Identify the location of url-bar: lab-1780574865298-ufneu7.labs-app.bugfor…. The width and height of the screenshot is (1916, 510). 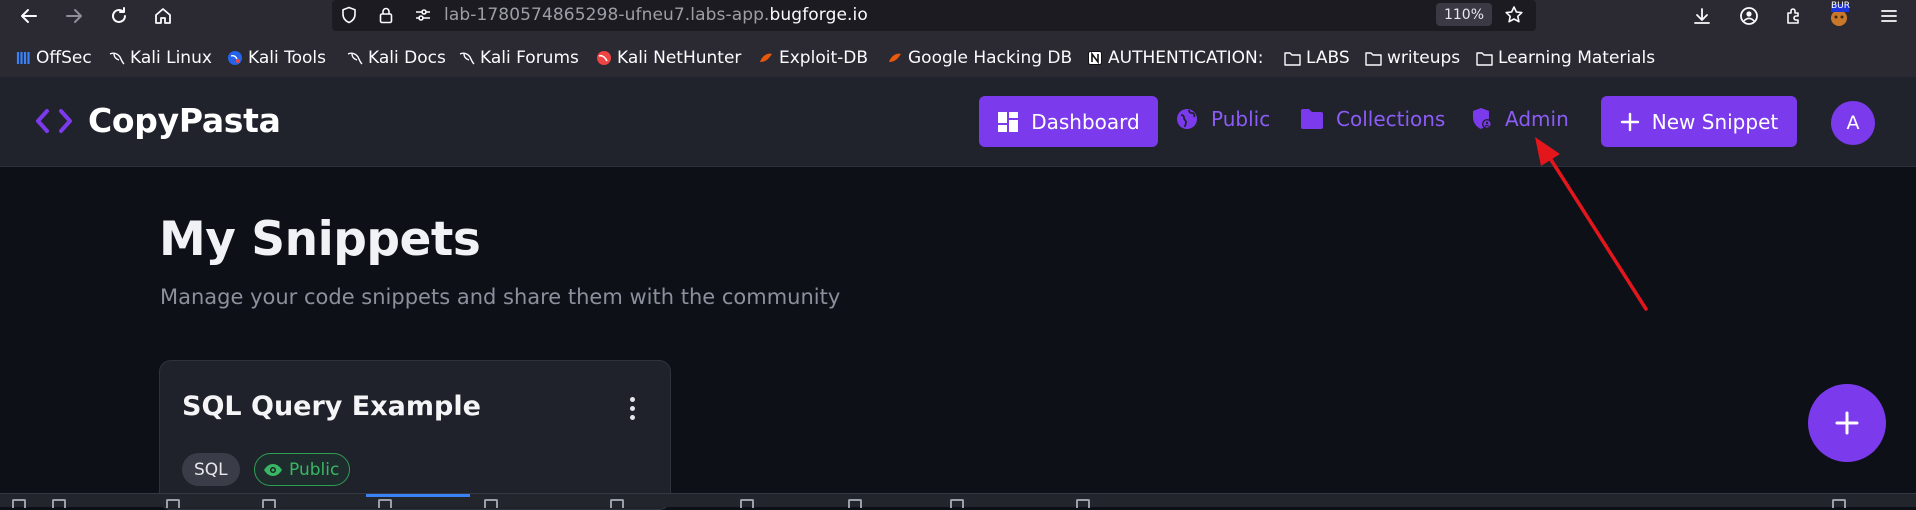
(934, 15).